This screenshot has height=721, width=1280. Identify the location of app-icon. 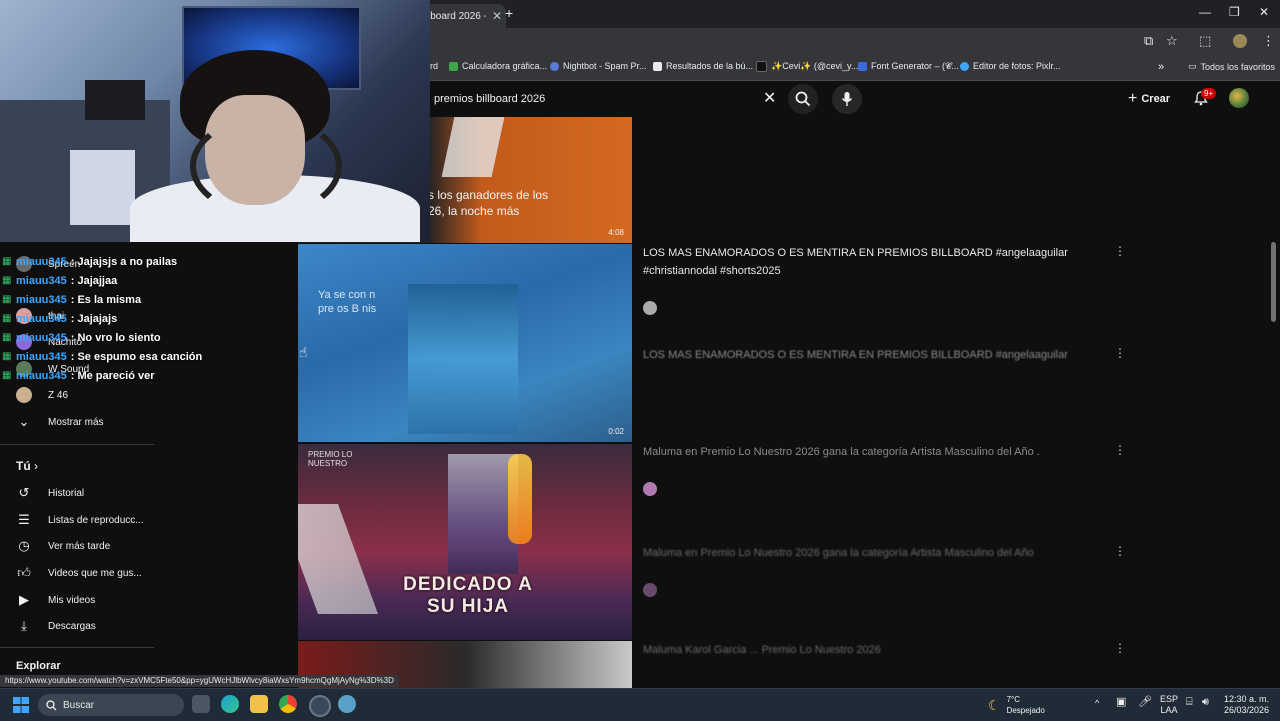
(347, 704).